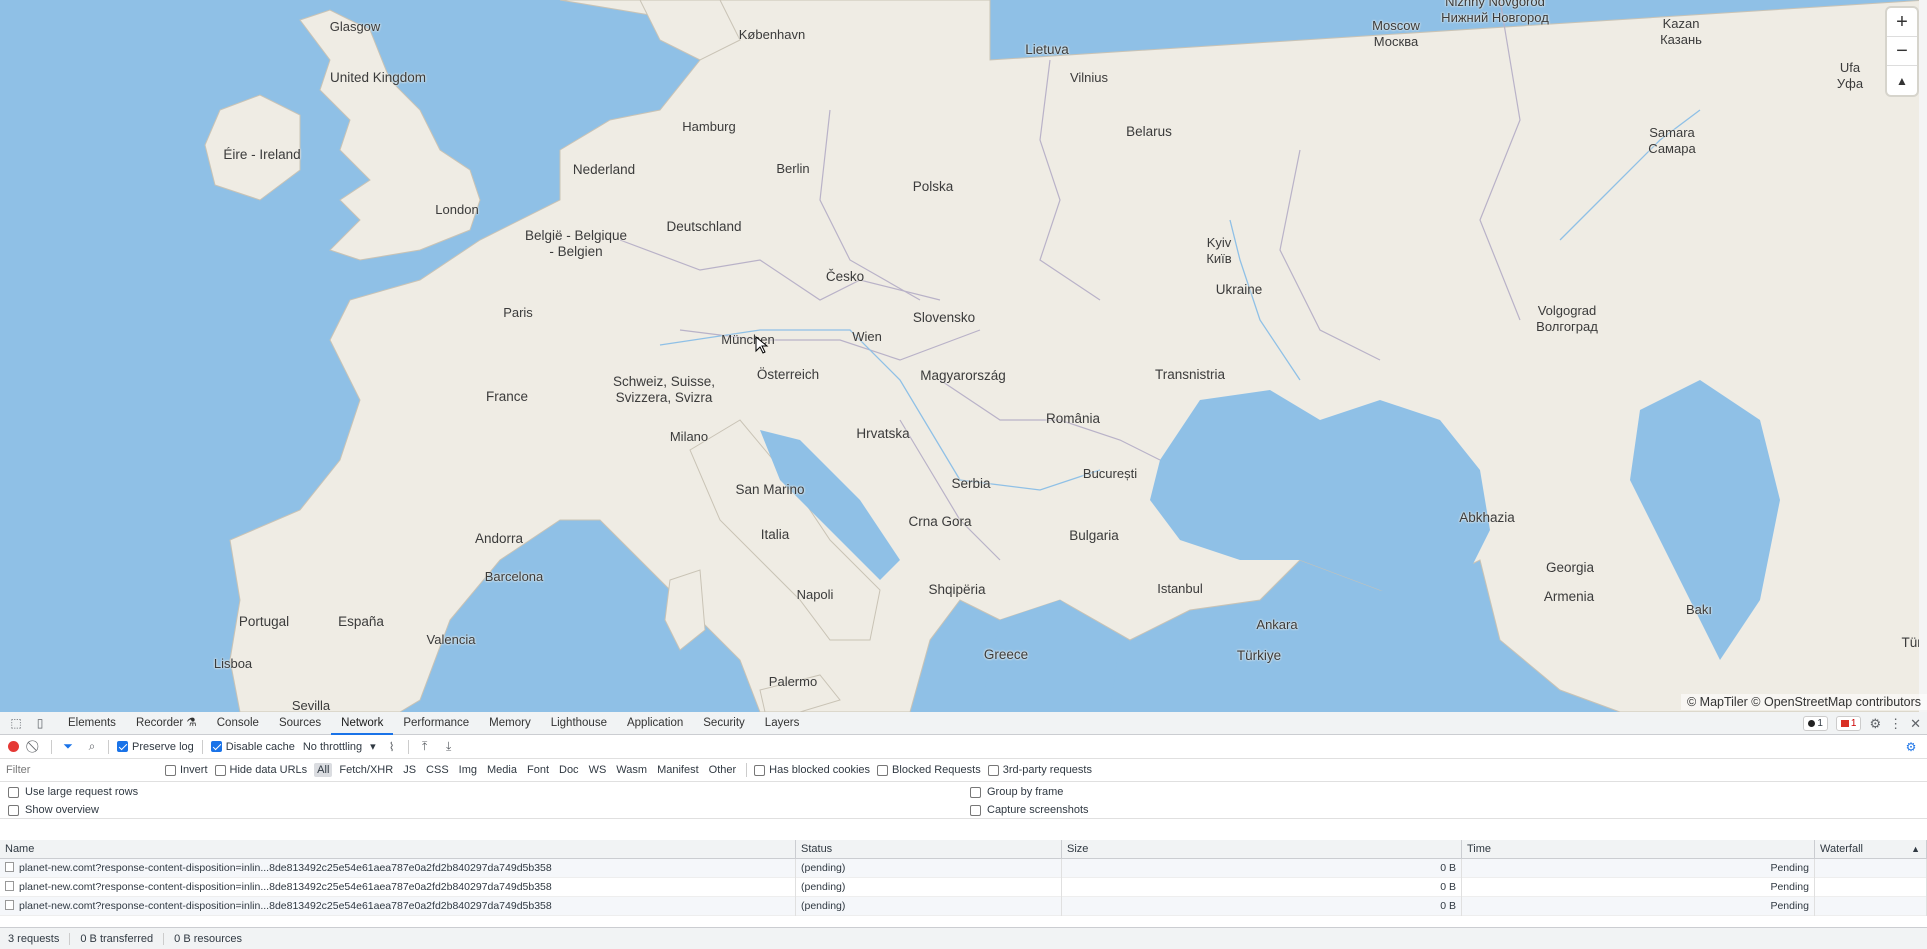 The width and height of the screenshot is (1927, 949). Describe the element at coordinates (1016, 792) in the screenshot. I see `group-by-frame-checkbox: Group by frame` at that location.